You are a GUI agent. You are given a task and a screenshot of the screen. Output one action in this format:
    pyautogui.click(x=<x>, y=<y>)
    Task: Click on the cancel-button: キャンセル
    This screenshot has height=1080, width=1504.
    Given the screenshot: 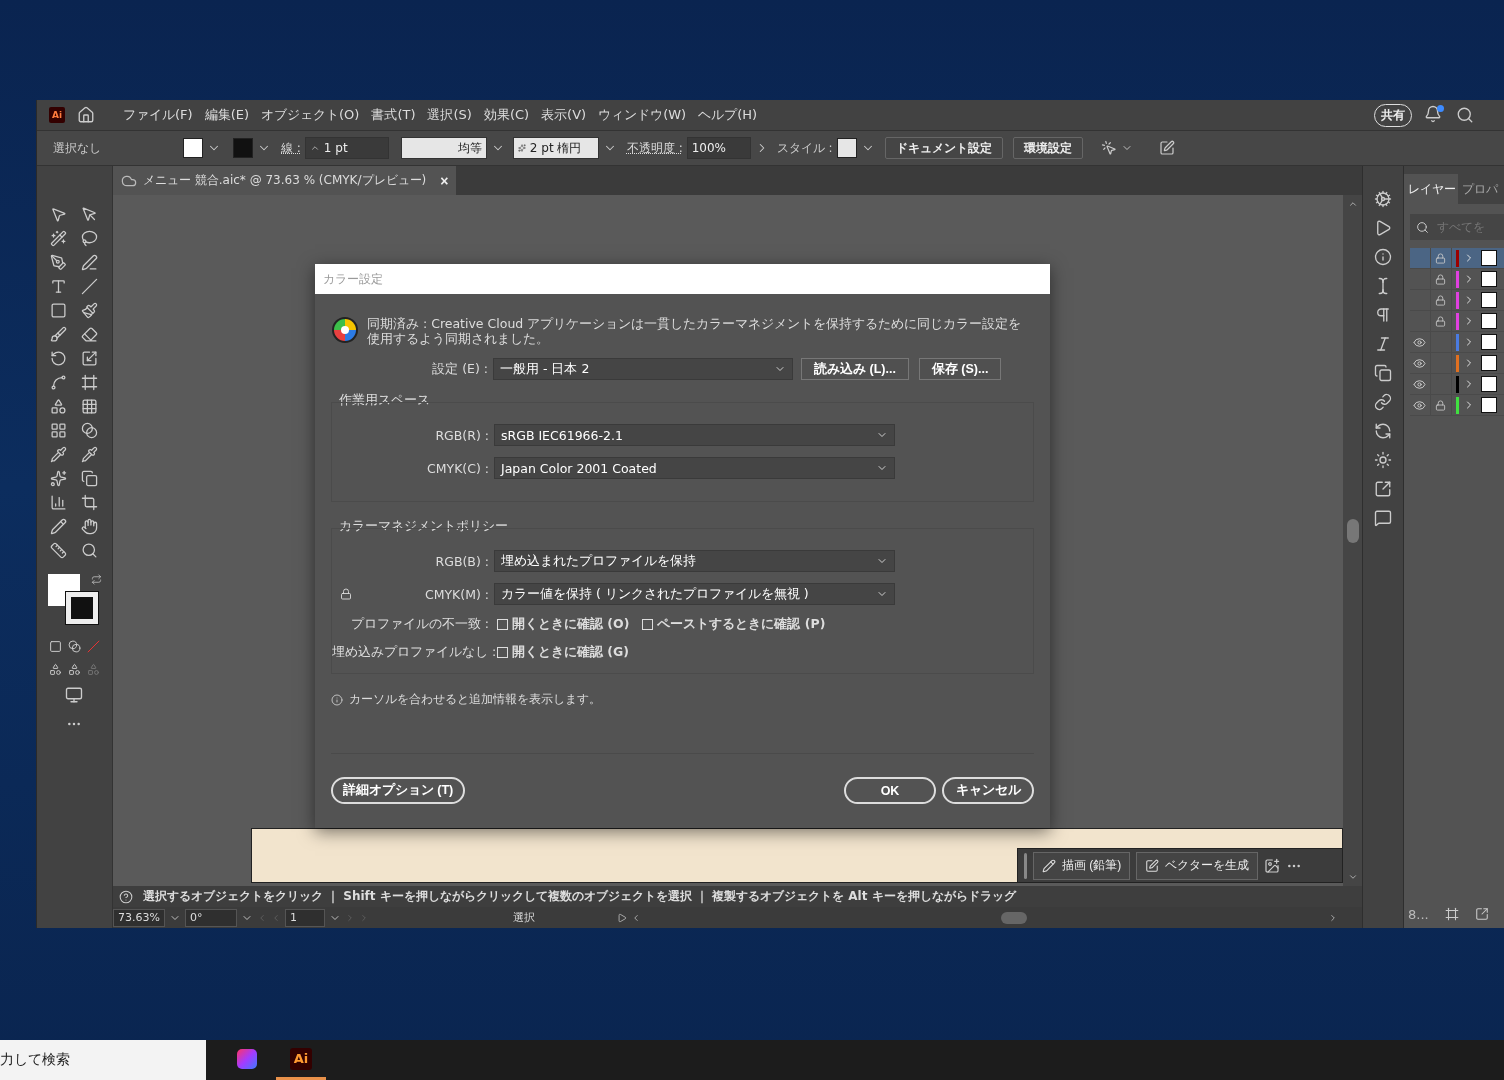 What is the action you would take?
    pyautogui.click(x=988, y=790)
    